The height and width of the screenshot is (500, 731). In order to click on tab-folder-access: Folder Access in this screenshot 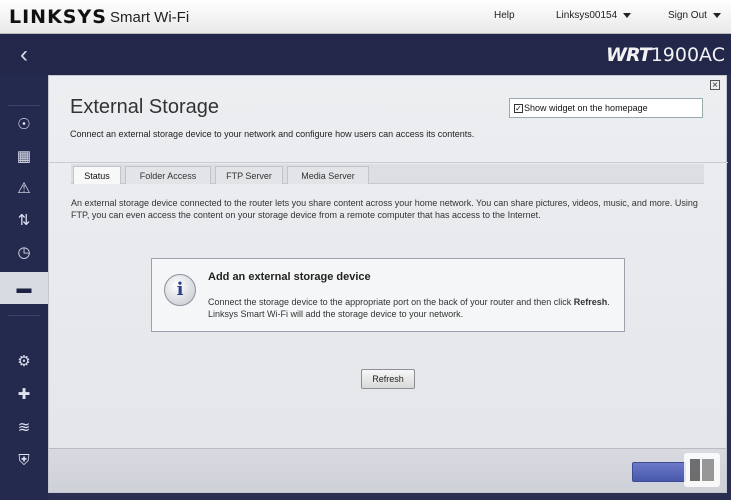, I will do `click(168, 175)`.